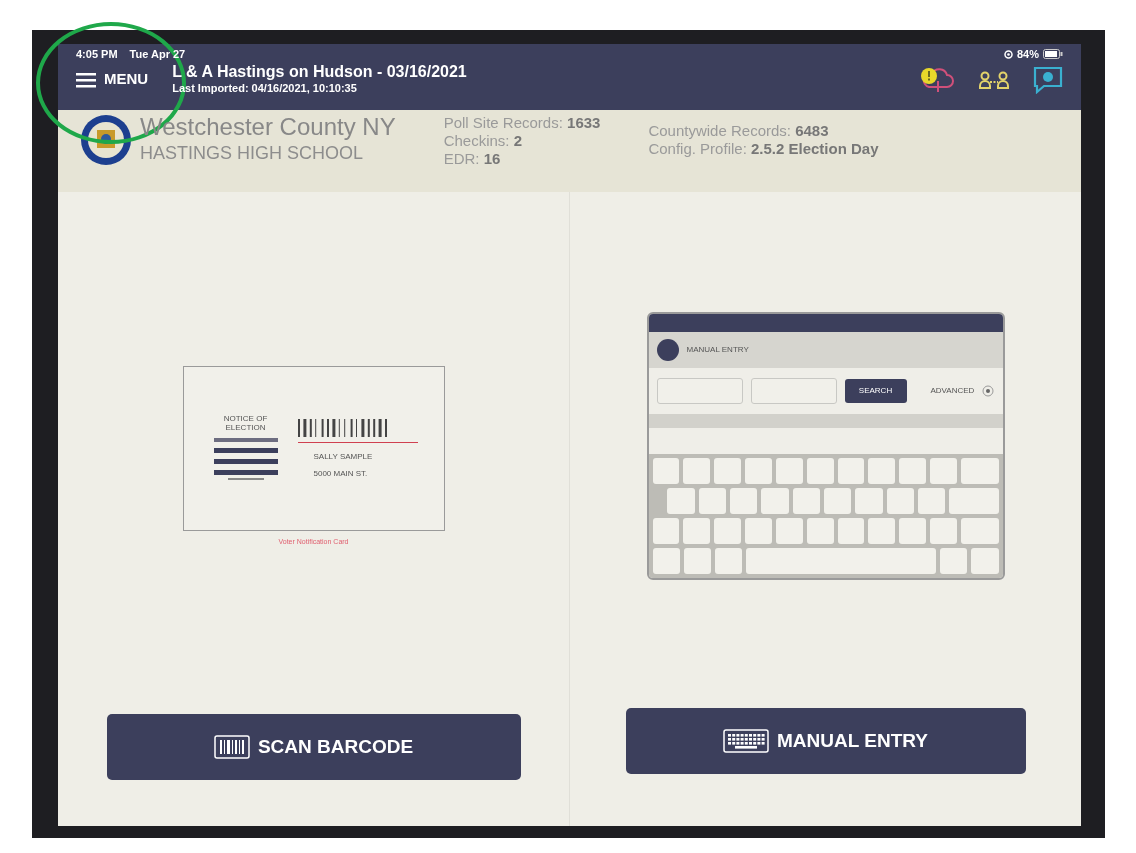 The height and width of the screenshot is (853, 1136). What do you see at coordinates (952, 391) in the screenshot?
I see `preview-advanced-label: ADVANCED` at bounding box center [952, 391].